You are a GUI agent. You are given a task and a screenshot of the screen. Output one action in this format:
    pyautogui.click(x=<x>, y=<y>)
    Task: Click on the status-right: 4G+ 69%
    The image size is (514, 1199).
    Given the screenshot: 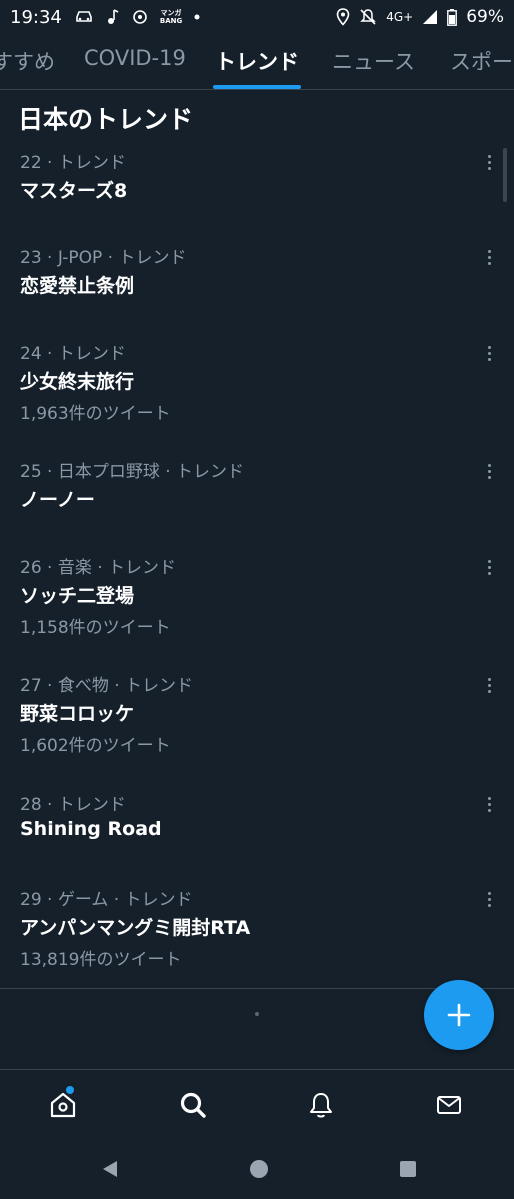 What is the action you would take?
    pyautogui.click(x=420, y=17)
    